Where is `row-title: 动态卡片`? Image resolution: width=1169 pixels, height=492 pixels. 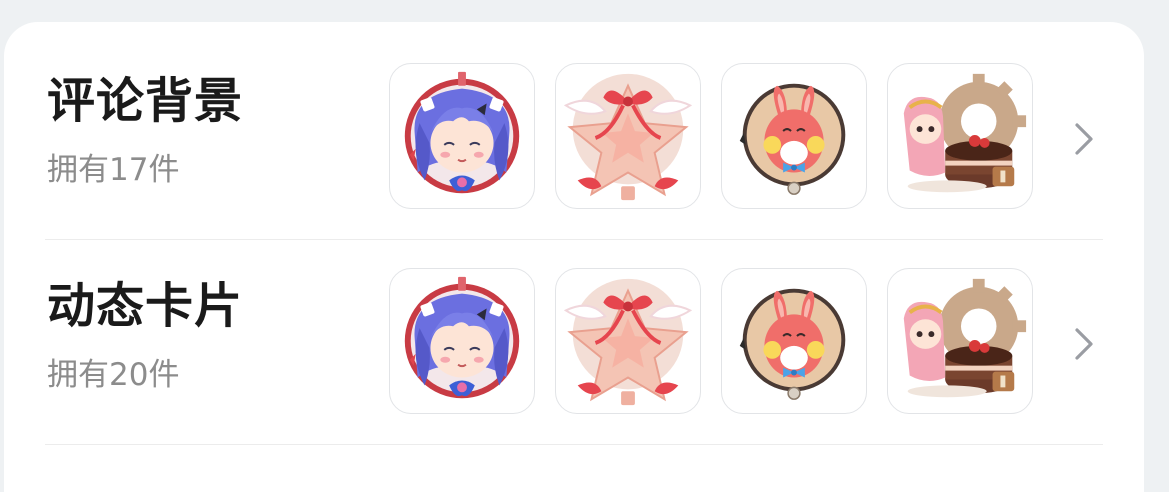 row-title: 动态卡片 is located at coordinates (145, 306).